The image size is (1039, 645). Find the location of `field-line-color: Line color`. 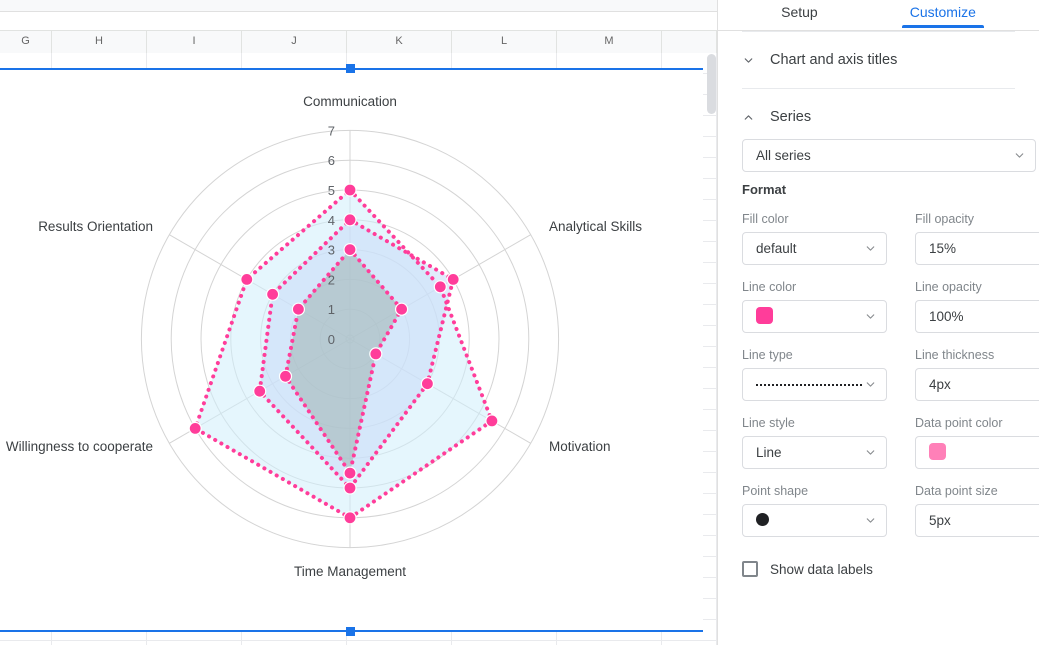

field-line-color: Line color is located at coordinates (814, 299).